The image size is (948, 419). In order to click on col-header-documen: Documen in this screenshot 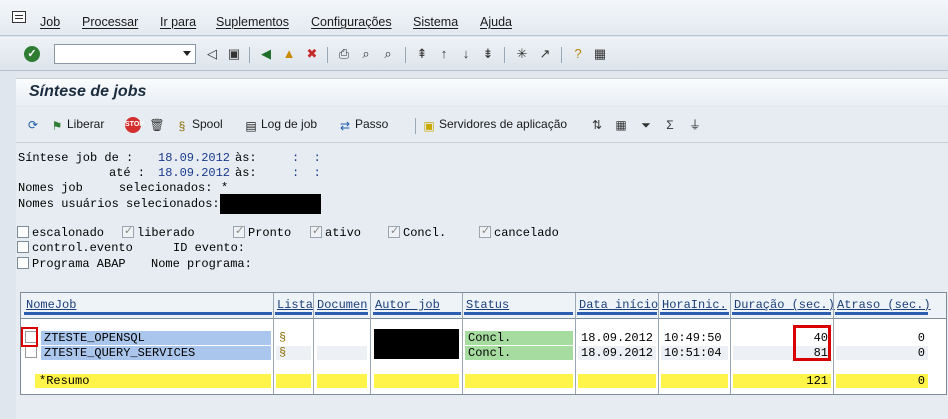, I will do `click(341, 306)`.